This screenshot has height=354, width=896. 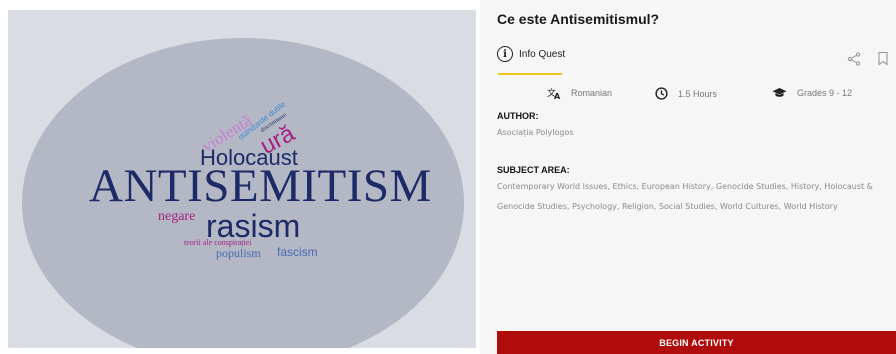 What do you see at coordinates (592, 93) in the screenshot?
I see `language-label: Romanian` at bounding box center [592, 93].